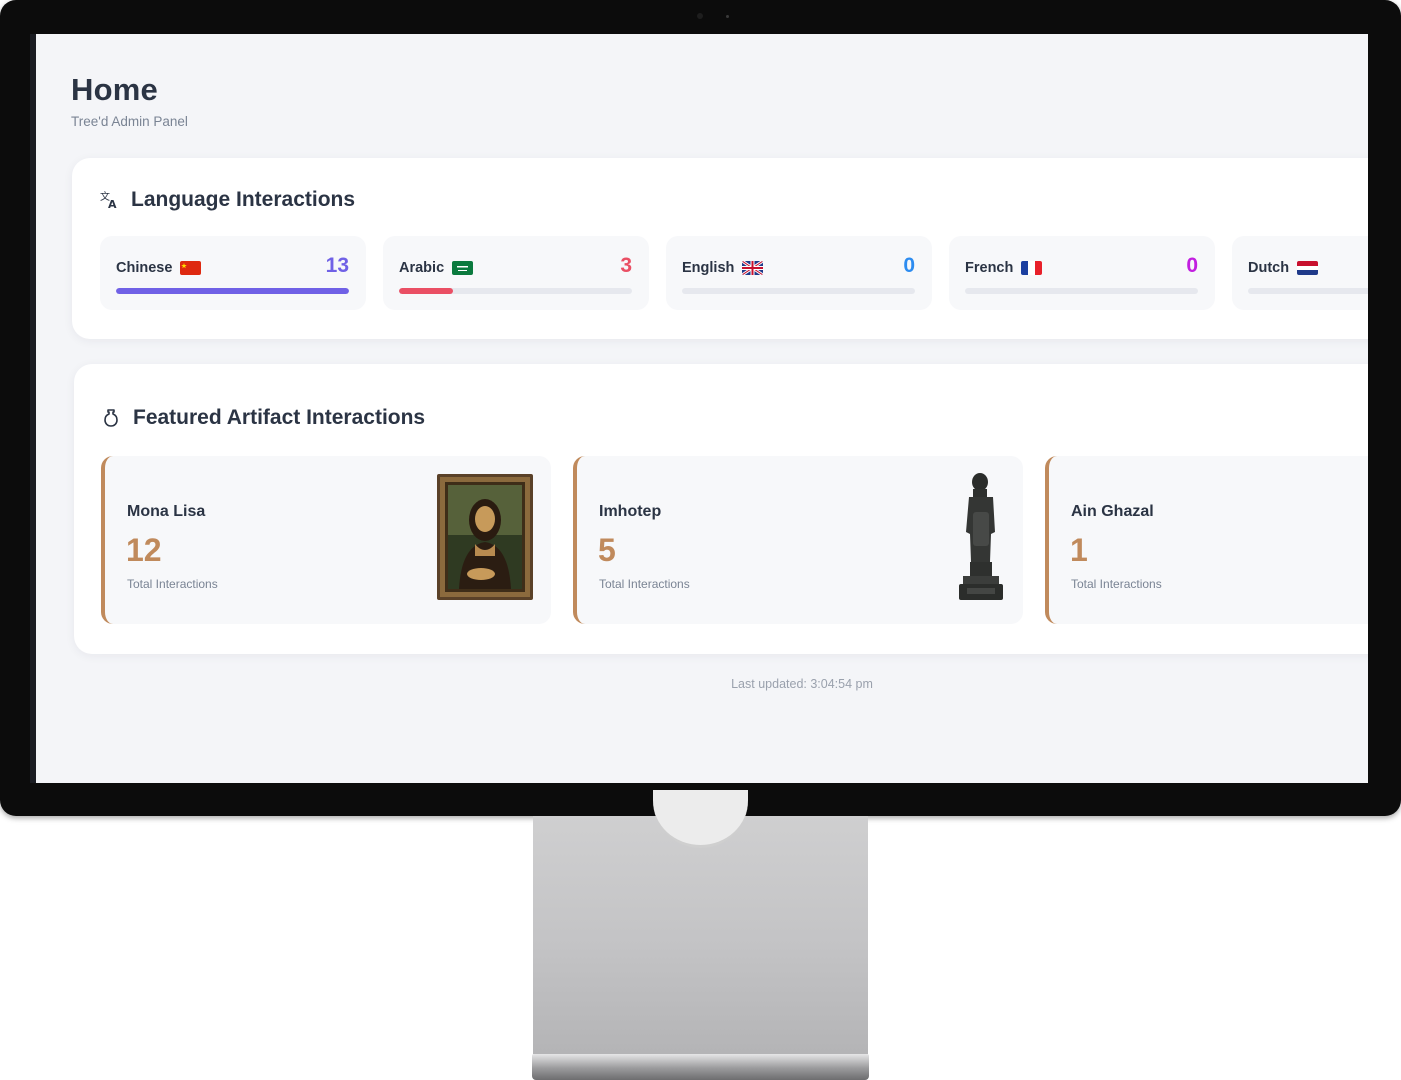 The width and height of the screenshot is (1401, 1080). I want to click on artifact-name: Imhotep, so click(630, 511).